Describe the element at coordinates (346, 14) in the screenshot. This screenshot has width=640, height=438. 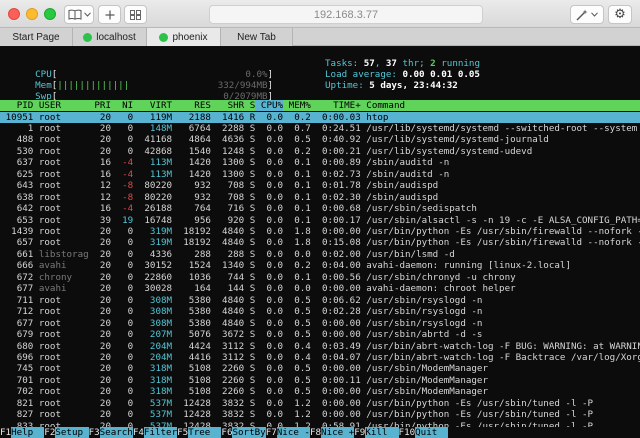
I see `address-bar: 192.168.3.77` at that location.